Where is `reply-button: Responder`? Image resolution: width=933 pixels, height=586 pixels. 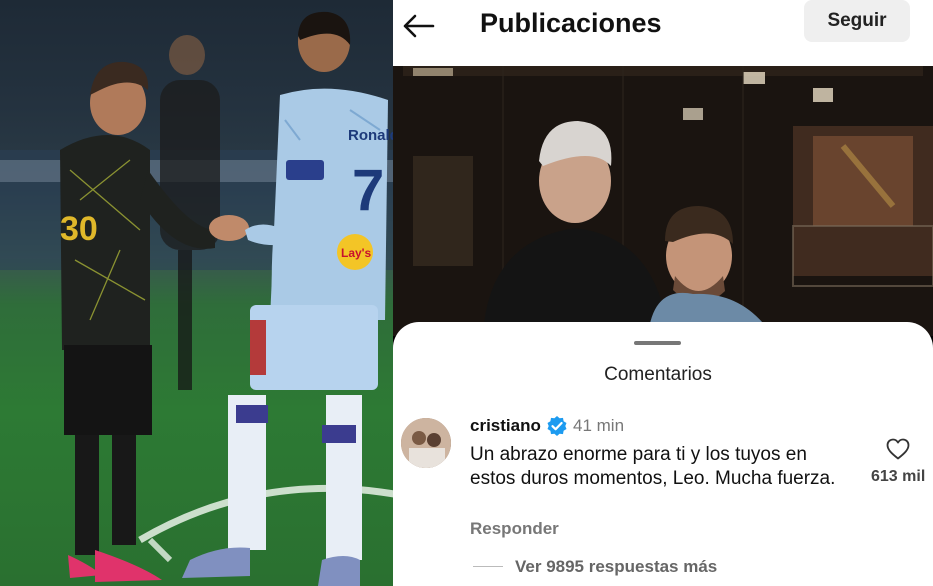 reply-button: Responder is located at coordinates (514, 529).